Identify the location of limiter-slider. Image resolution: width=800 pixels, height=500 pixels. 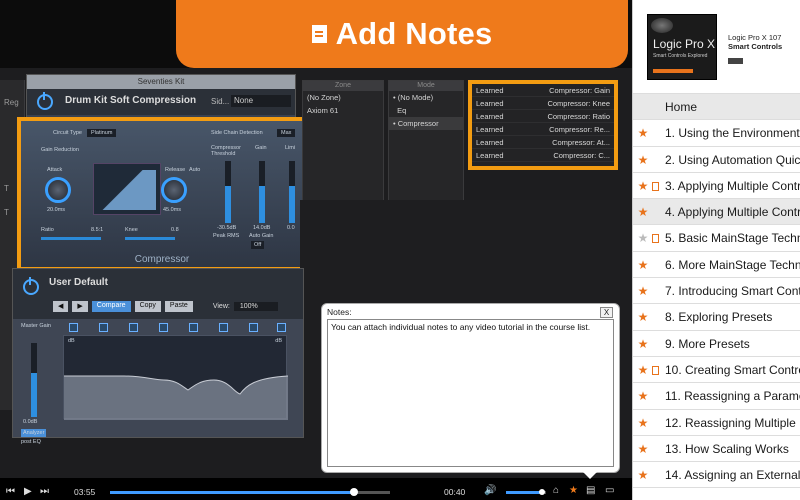
(292, 192).